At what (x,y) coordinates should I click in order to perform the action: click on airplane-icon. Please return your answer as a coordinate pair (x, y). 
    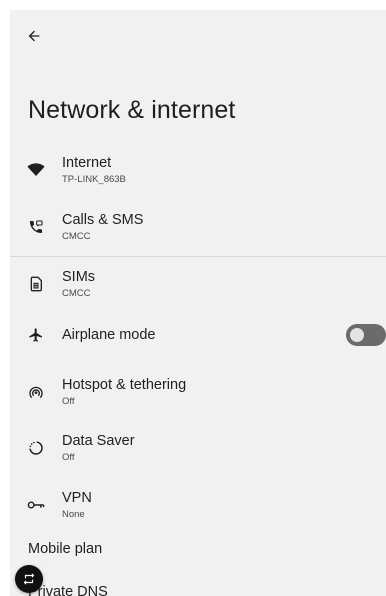
    Looking at the image, I should click on (36, 335).